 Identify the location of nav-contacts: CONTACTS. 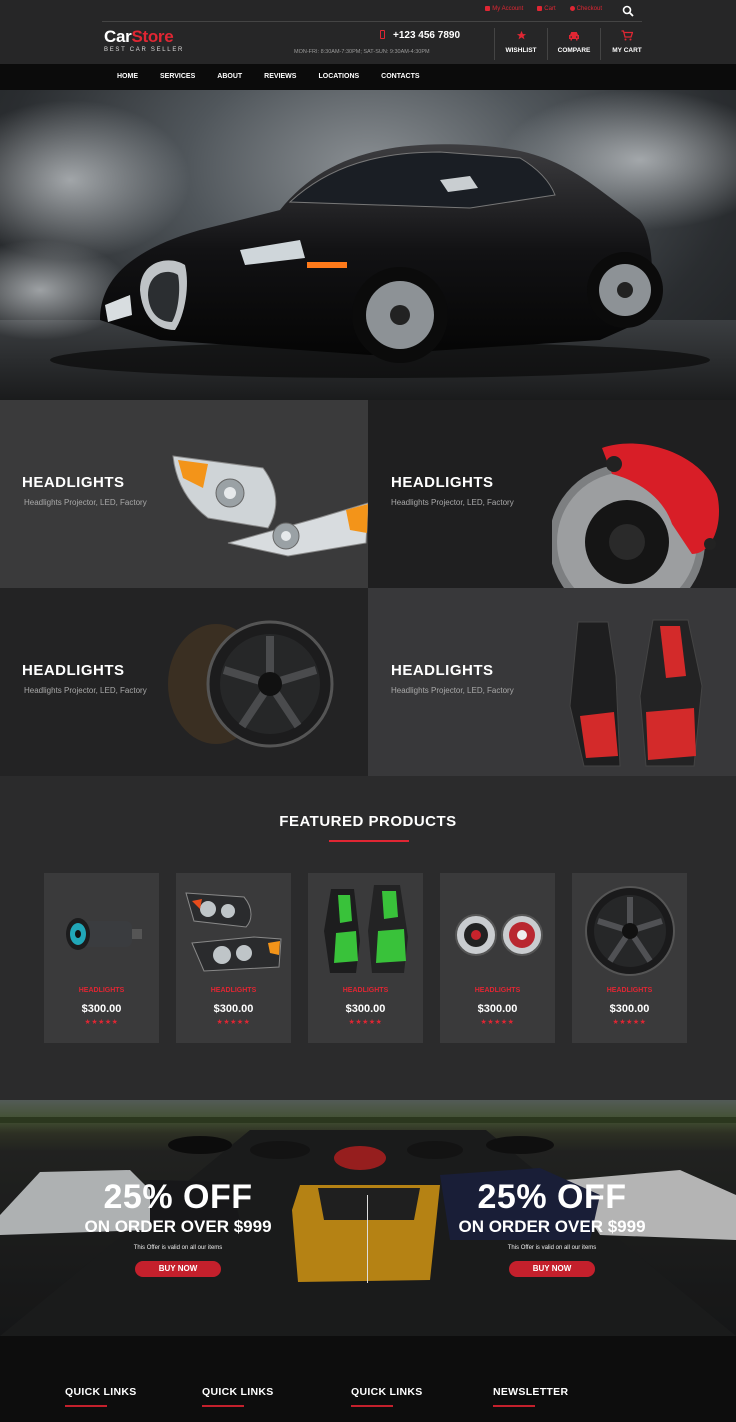
(400, 76).